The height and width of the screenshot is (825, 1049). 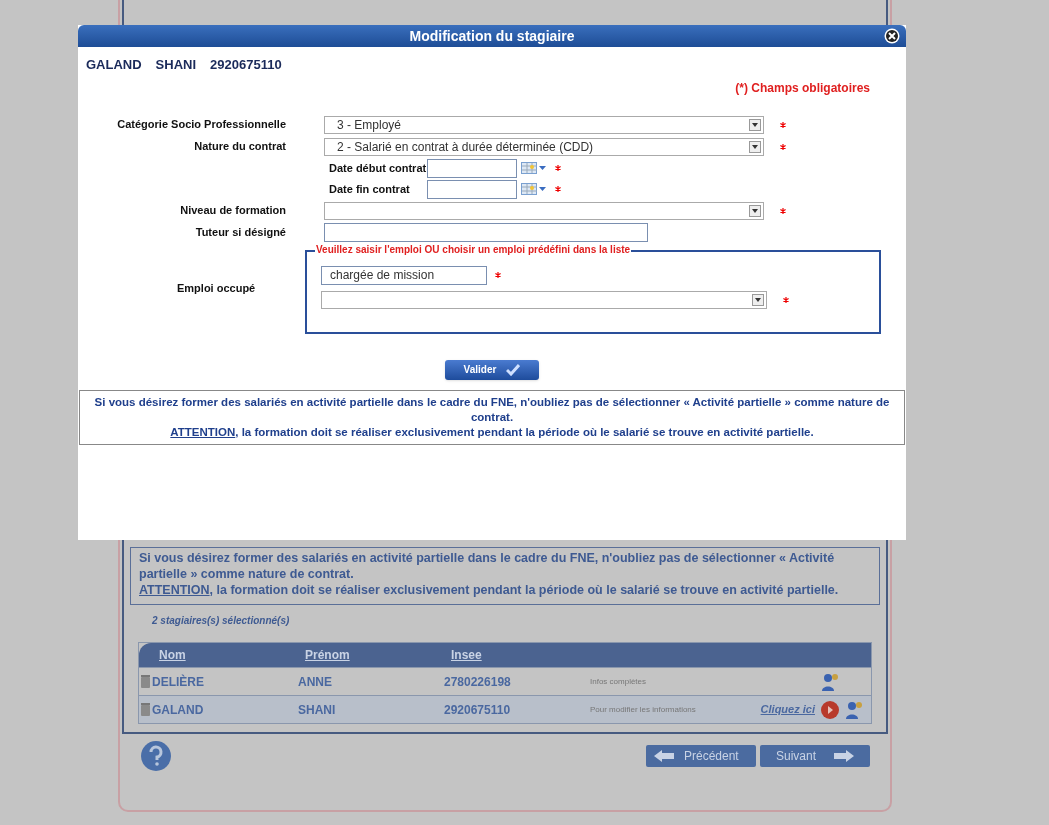 What do you see at coordinates (315, 682) in the screenshot?
I see `table-cell-text: ANNE` at bounding box center [315, 682].